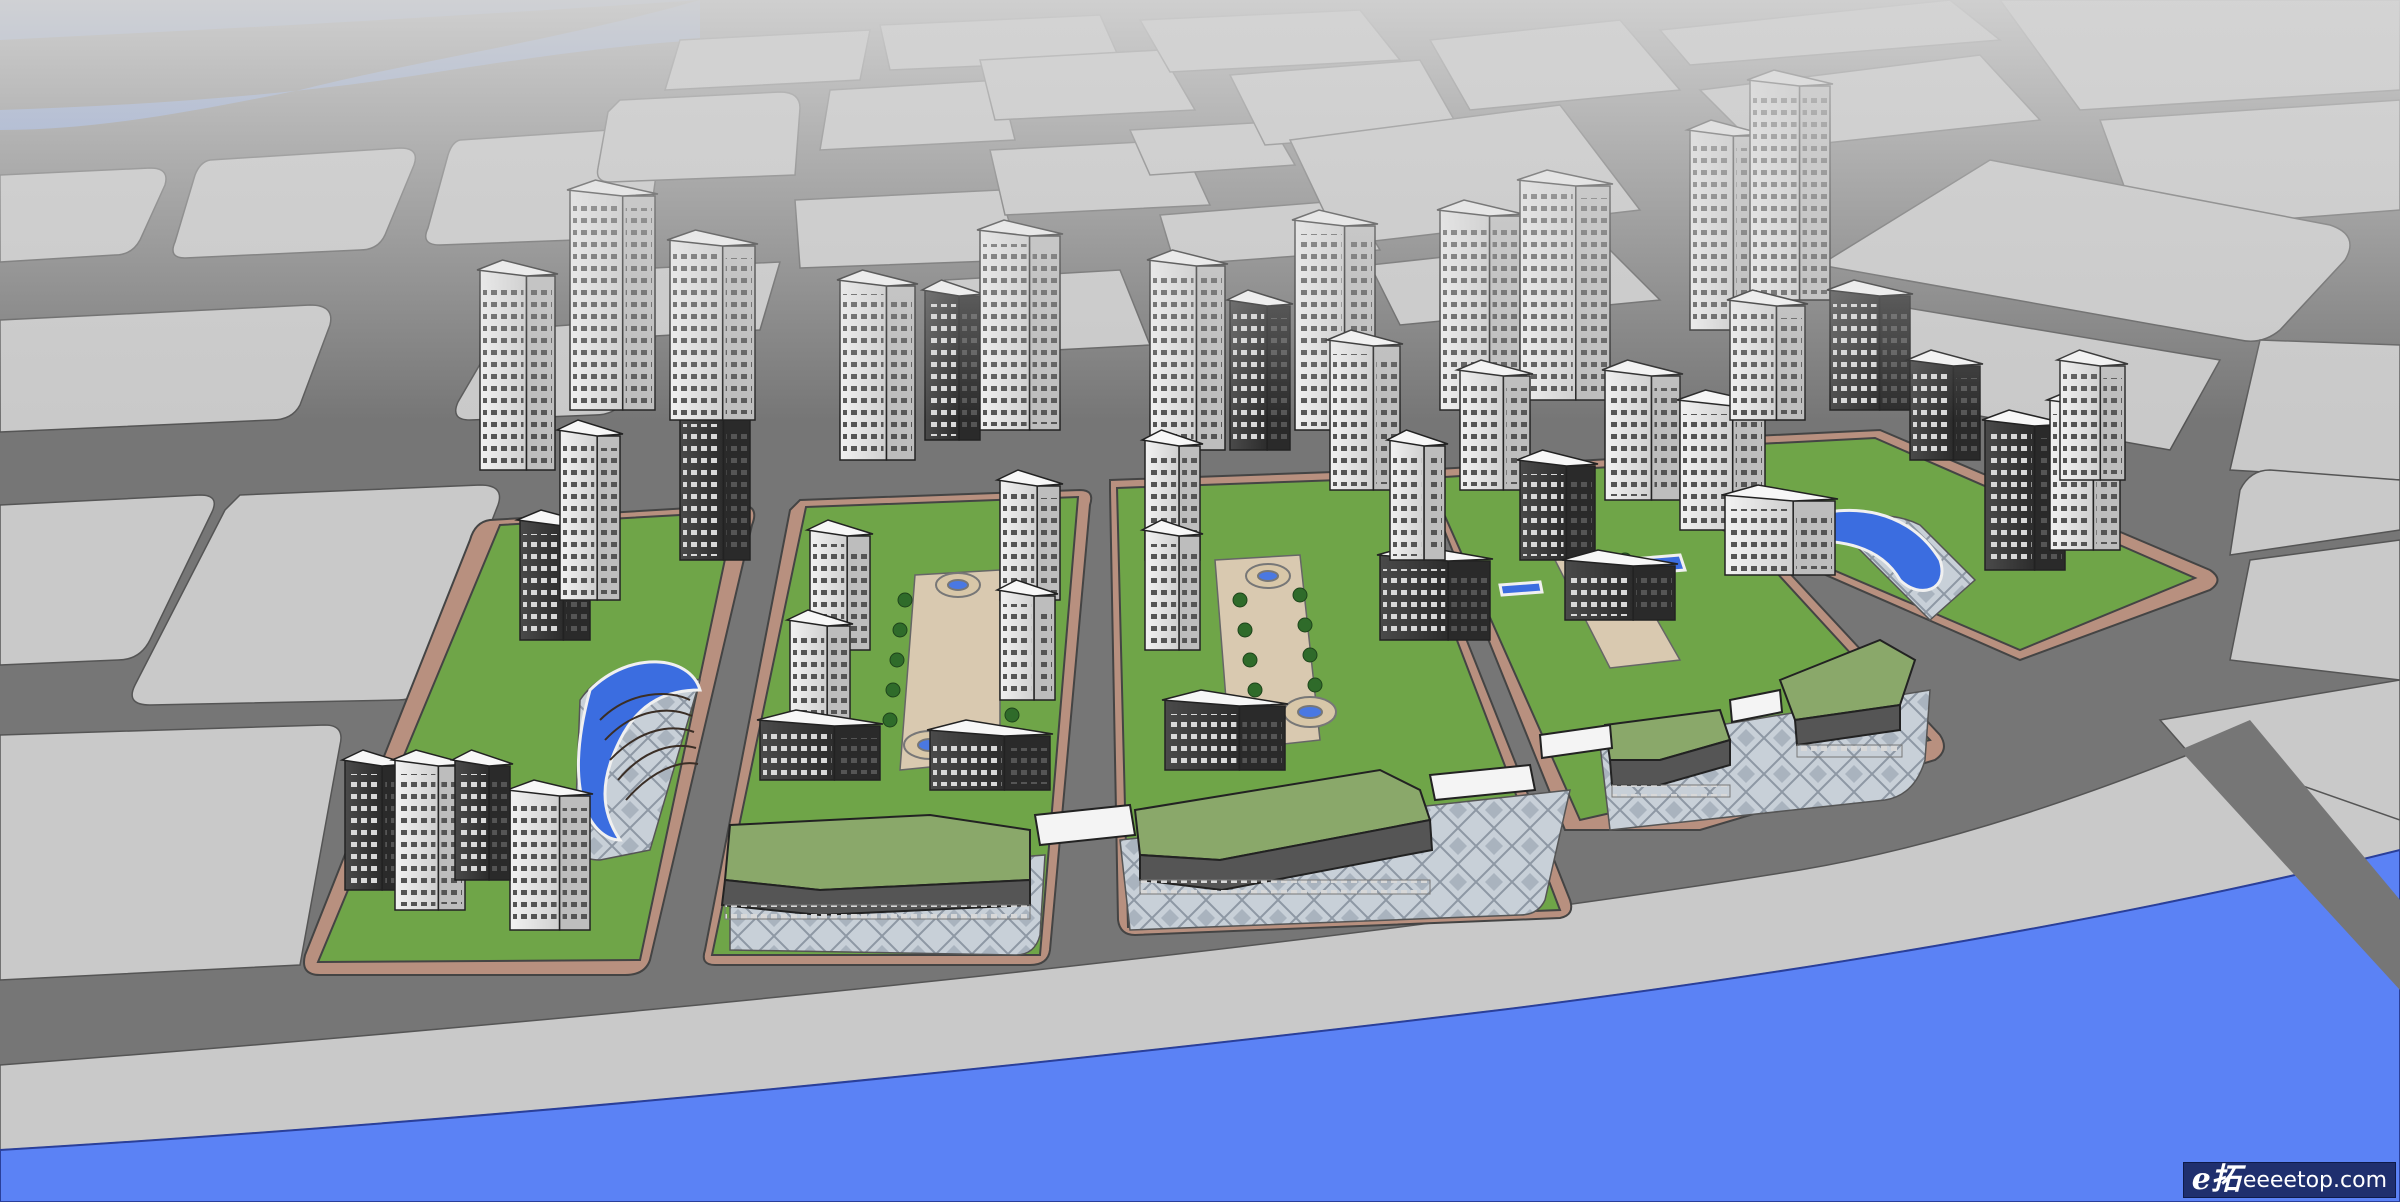 The width and height of the screenshot is (2400, 1202). I want to click on watermark-text: eeeetop.com, so click(2314, 1180).